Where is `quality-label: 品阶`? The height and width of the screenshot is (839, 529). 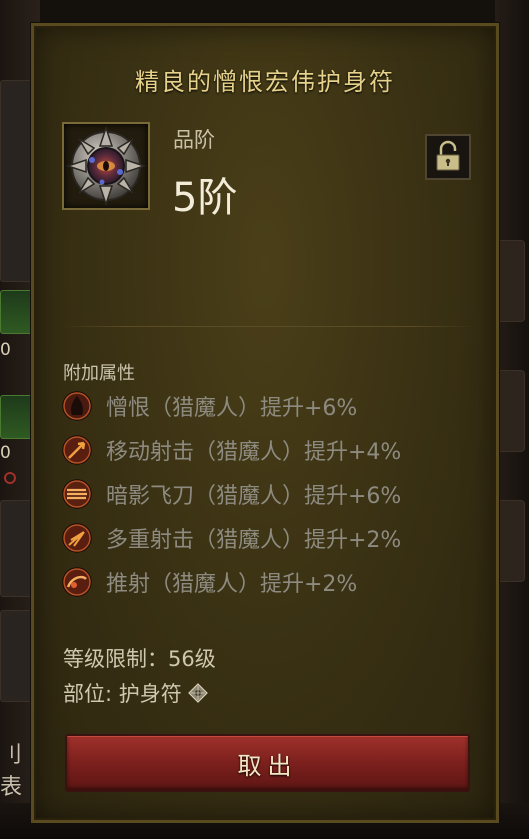 quality-label: 品阶 is located at coordinates (194, 140).